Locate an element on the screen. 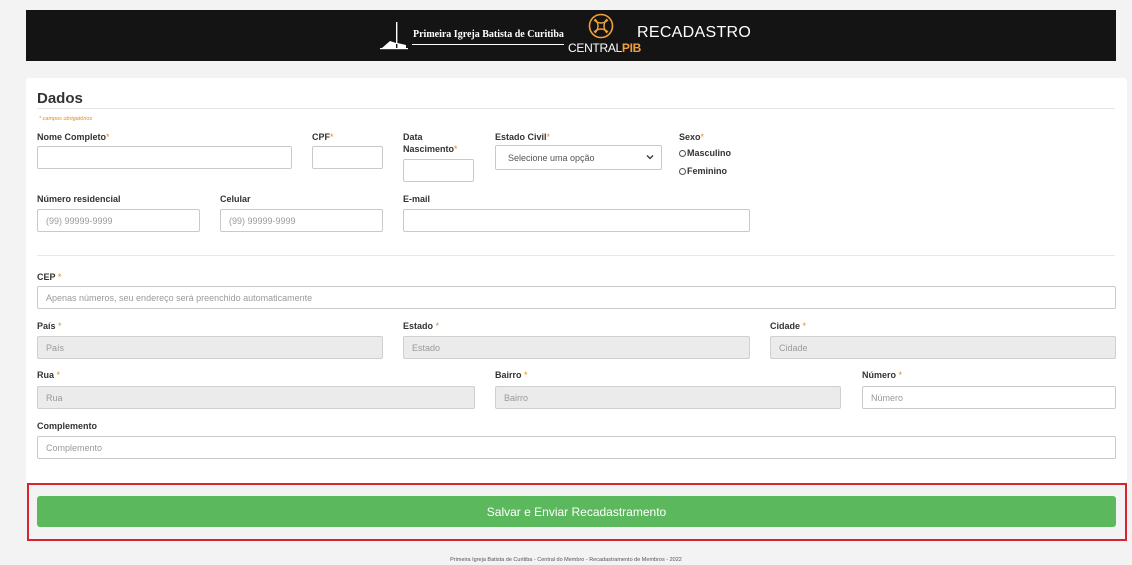 The height and width of the screenshot is (565, 1132). rua-label: Rua * is located at coordinates (48, 375).